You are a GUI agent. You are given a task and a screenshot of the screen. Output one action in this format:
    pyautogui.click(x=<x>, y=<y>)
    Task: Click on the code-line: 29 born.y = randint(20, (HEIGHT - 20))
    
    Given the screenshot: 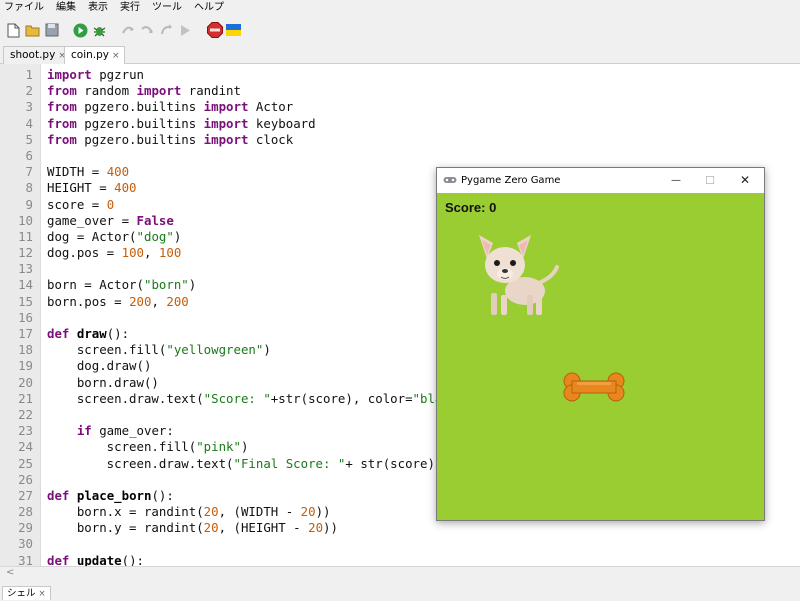 What is the action you would take?
    pyautogui.click(x=400, y=528)
    